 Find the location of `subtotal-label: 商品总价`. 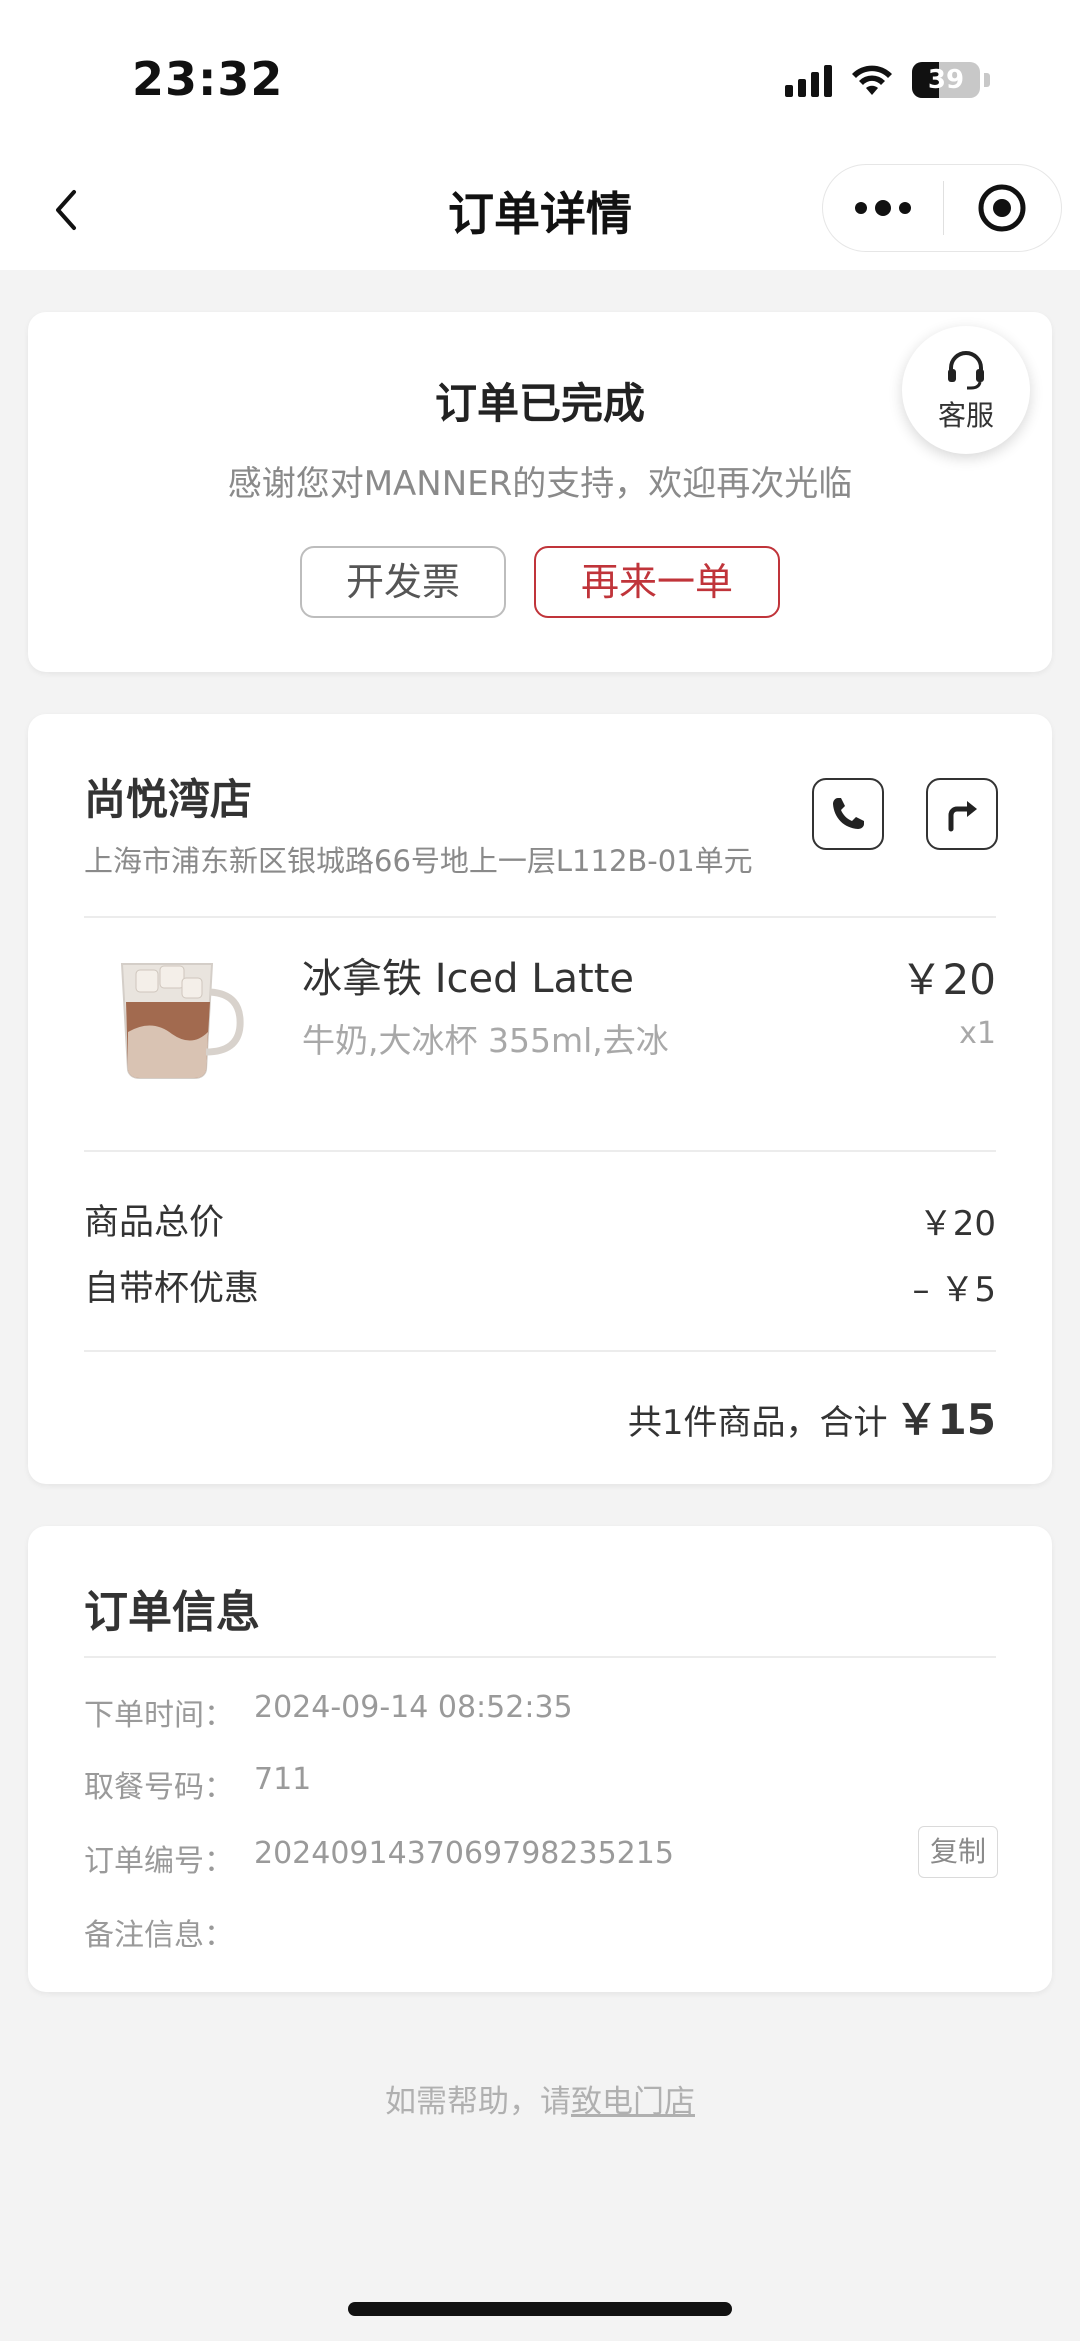

subtotal-label: 商品总价 is located at coordinates (154, 1223).